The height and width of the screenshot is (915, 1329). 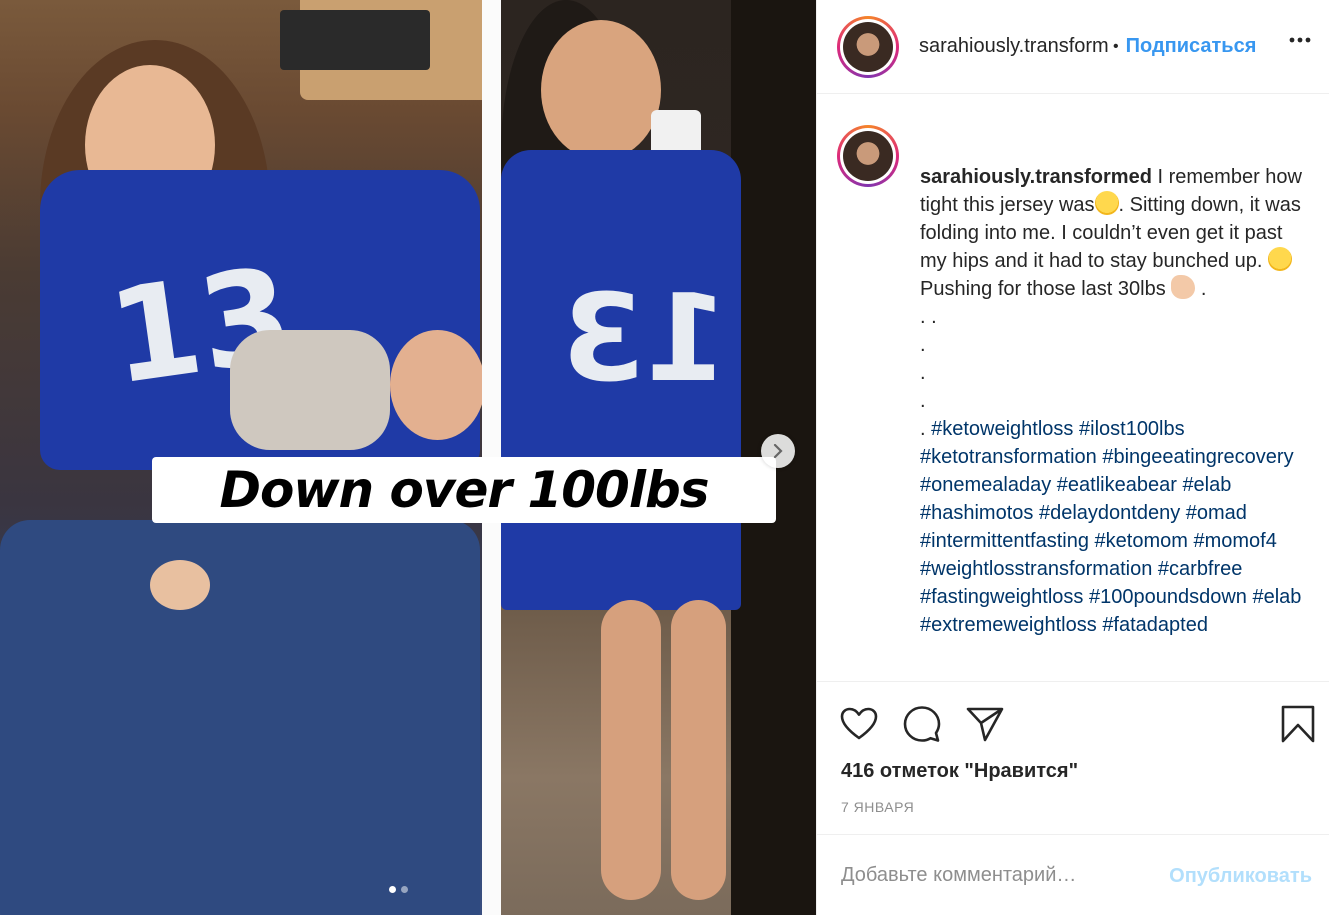 I want to click on more-icon, so click(x=1300, y=40).